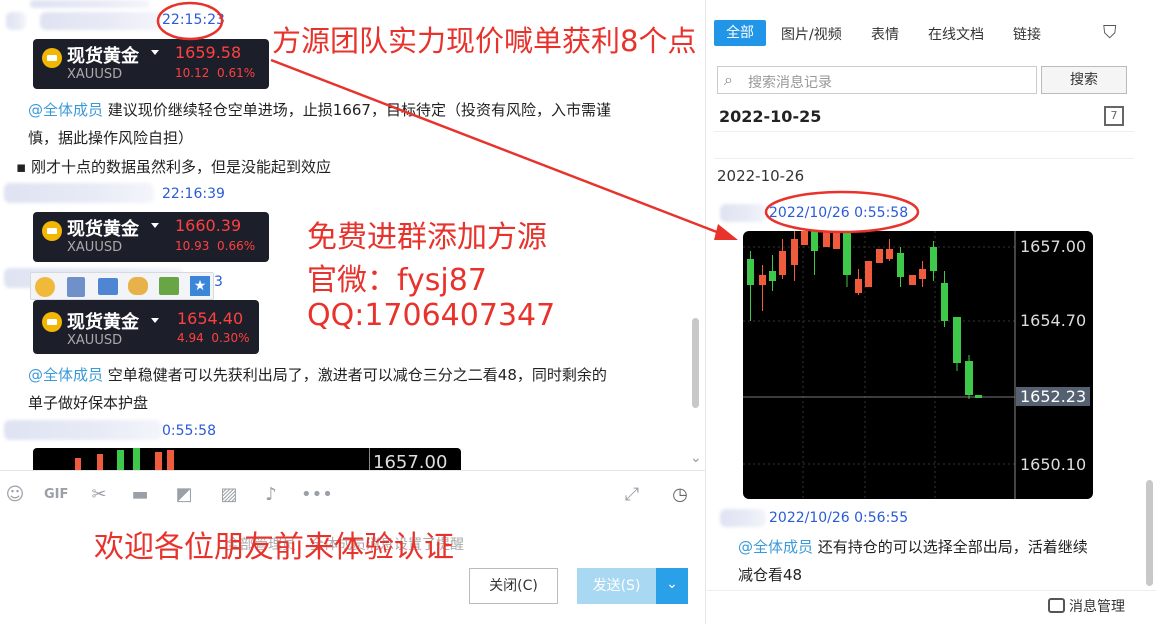 This screenshot has height=624, width=1156. I want to click on promo-headline: 方源团队实力现价喊单获利8个点, so click(484, 41).